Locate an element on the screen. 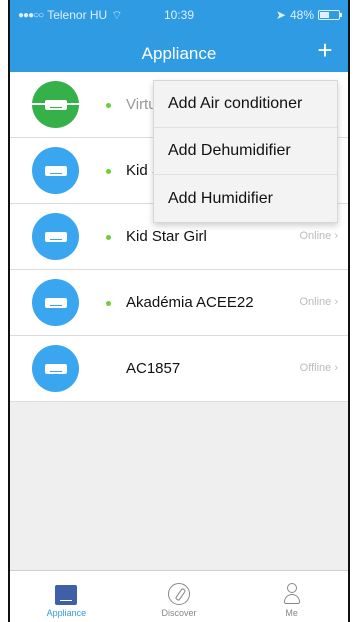 This screenshot has height=622, width=355. person-head is located at coordinates (291, 588).